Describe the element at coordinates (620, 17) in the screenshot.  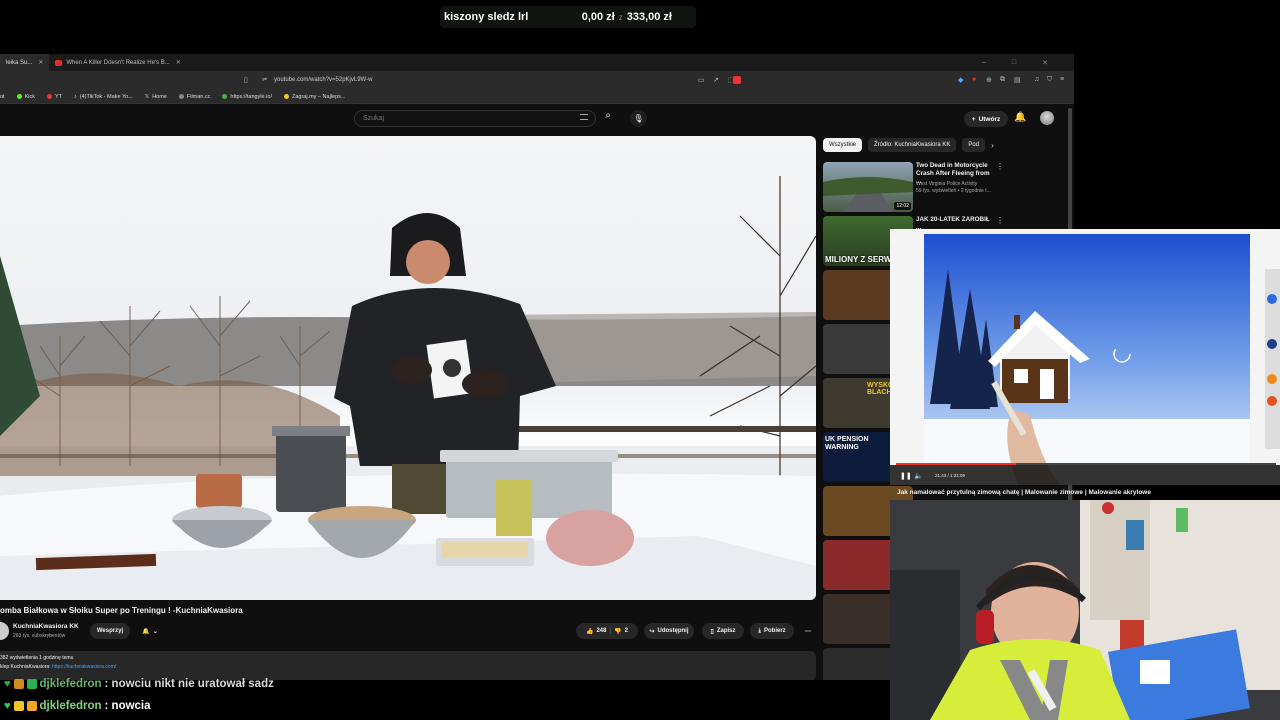
I see `goal-separator: z` at that location.